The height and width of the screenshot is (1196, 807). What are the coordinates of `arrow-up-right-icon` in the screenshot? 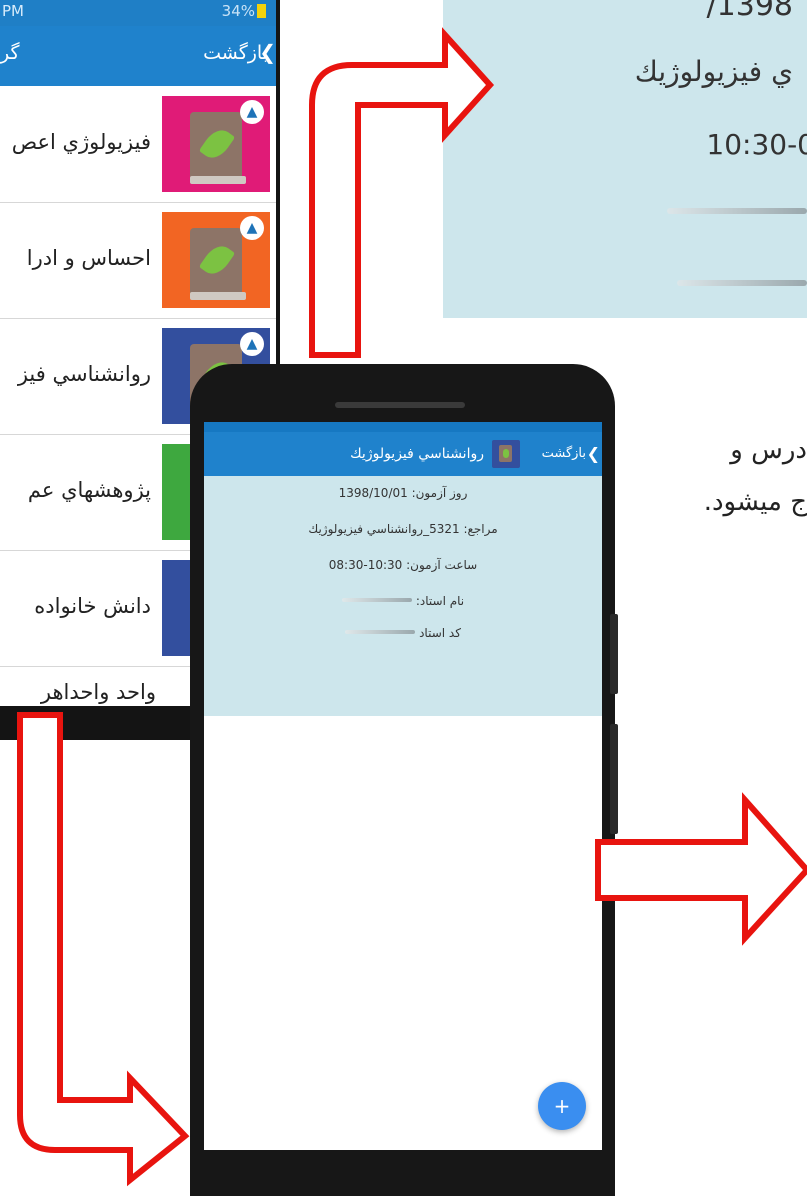 It's located at (402, 192).